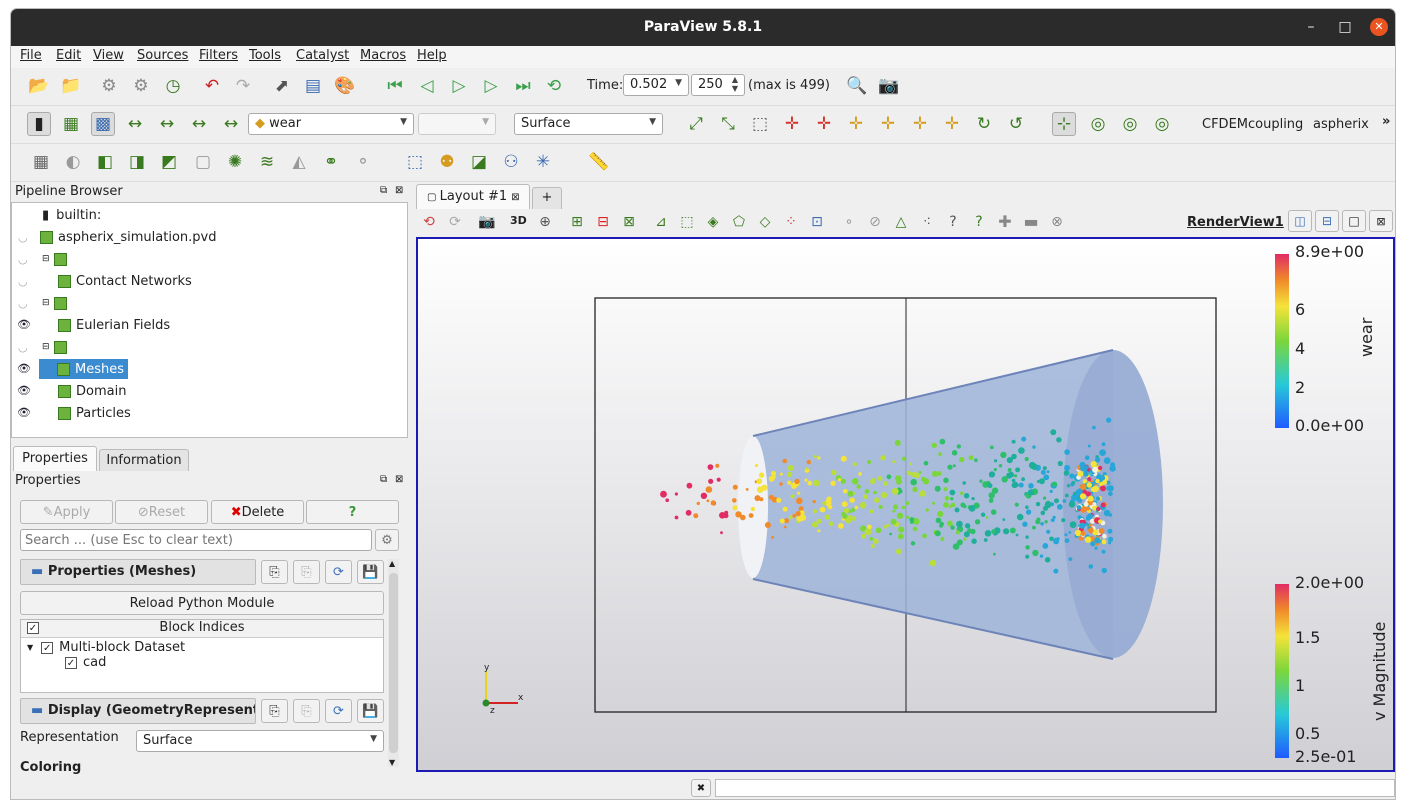 The image size is (1406, 807). I want to click on save-defaults-icon: 💾, so click(370, 711).